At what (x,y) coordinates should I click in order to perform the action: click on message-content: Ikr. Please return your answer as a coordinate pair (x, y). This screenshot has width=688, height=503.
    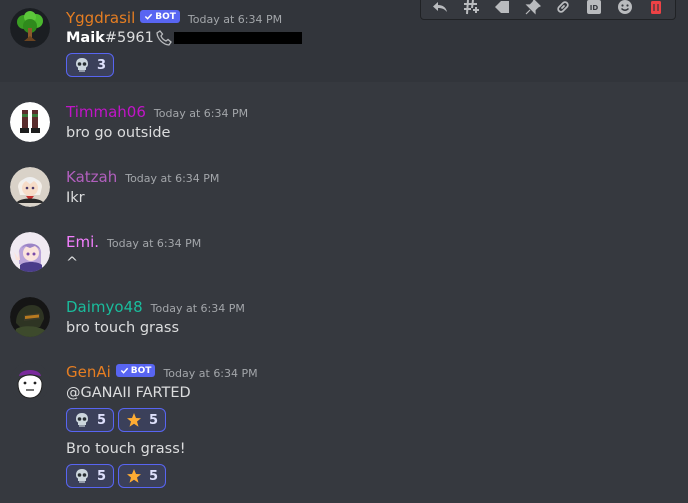
    Looking at the image, I should click on (75, 198).